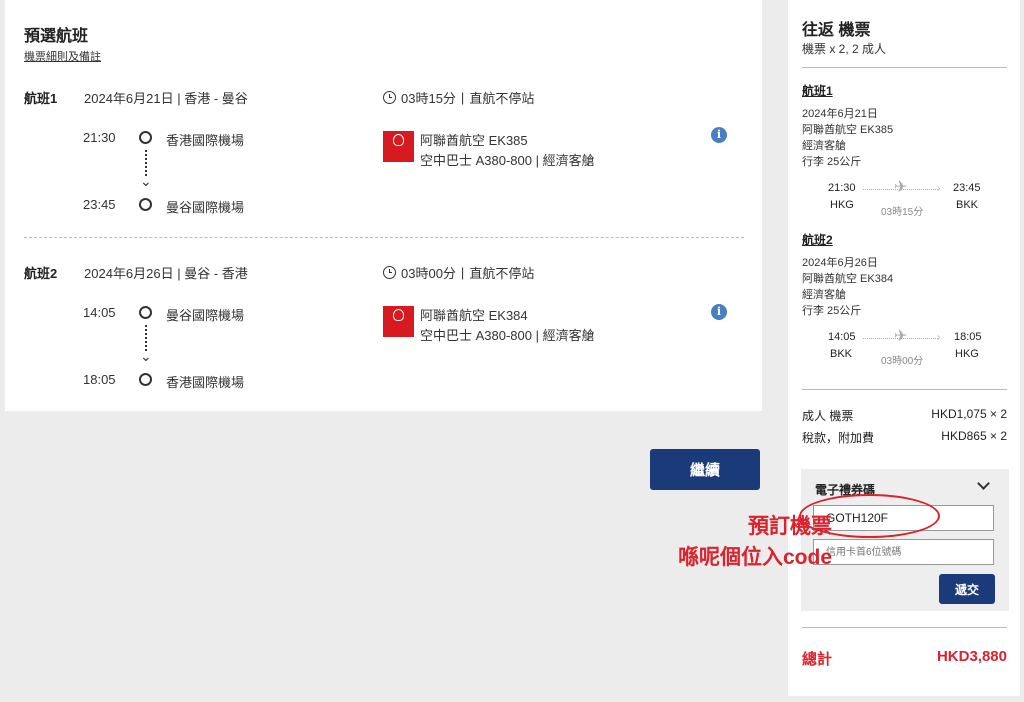 Image resolution: width=1024 pixels, height=702 pixels. Describe the element at coordinates (705, 469) in the screenshot. I see `continue-button: 繼續` at that location.